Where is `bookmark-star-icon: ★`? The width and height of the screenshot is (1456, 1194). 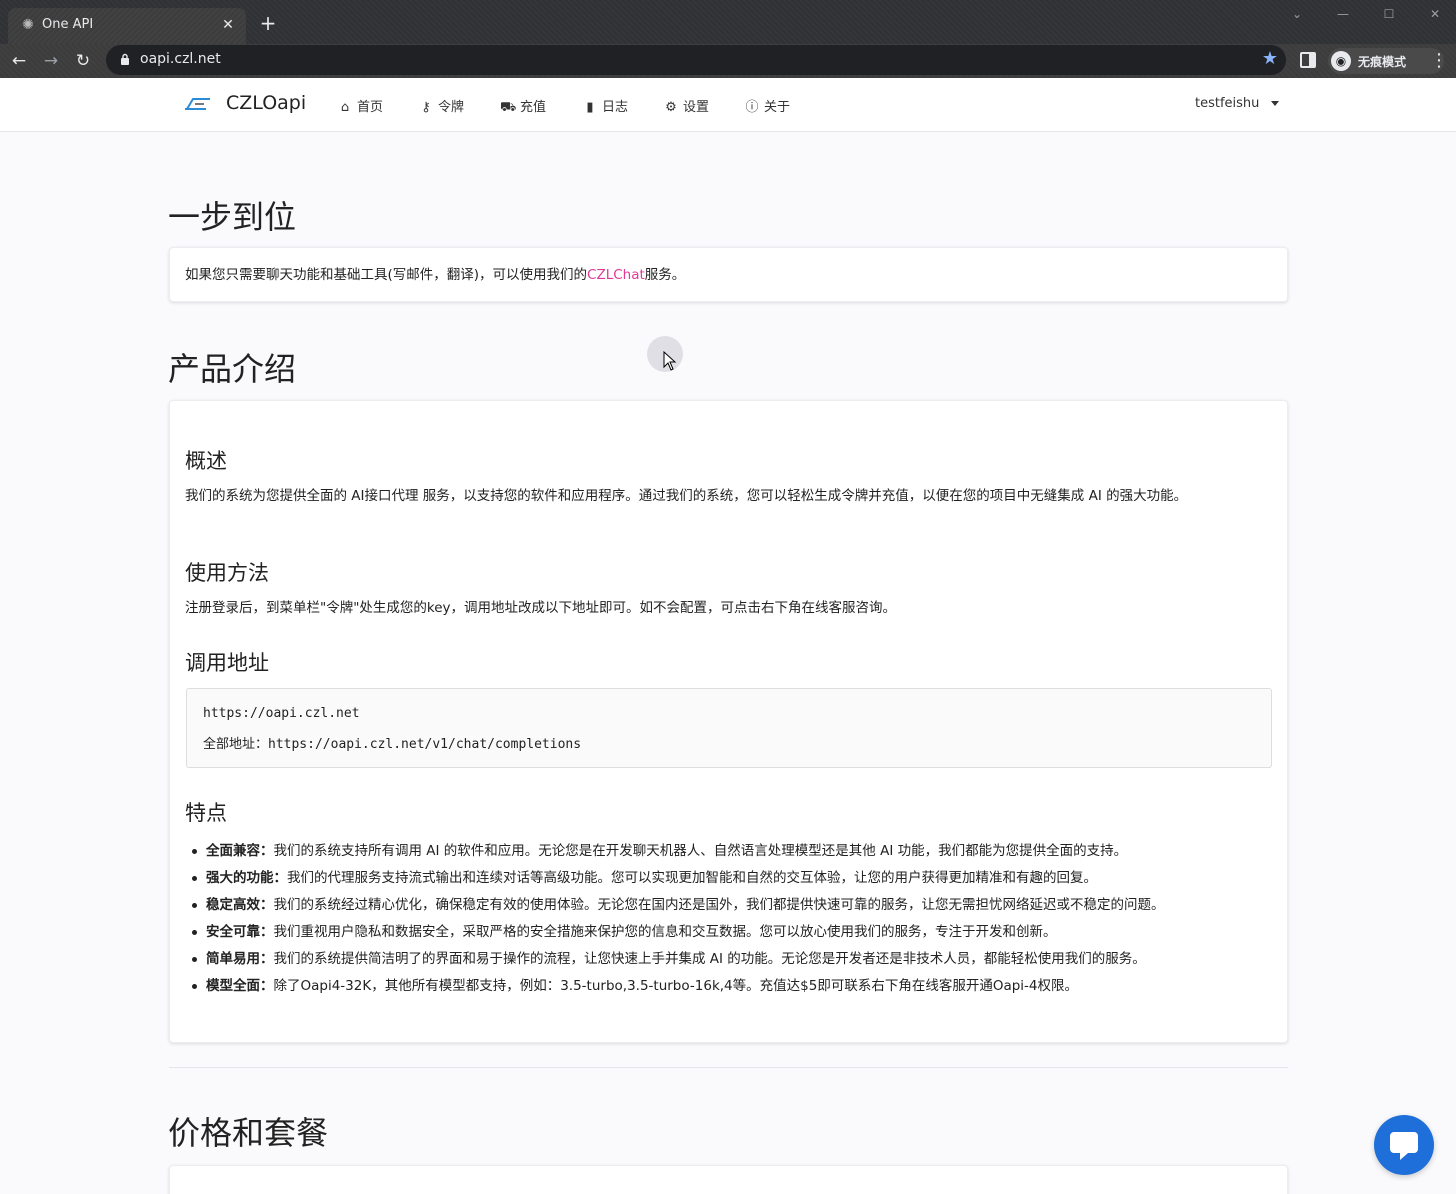 bookmark-star-icon: ★ is located at coordinates (1270, 58).